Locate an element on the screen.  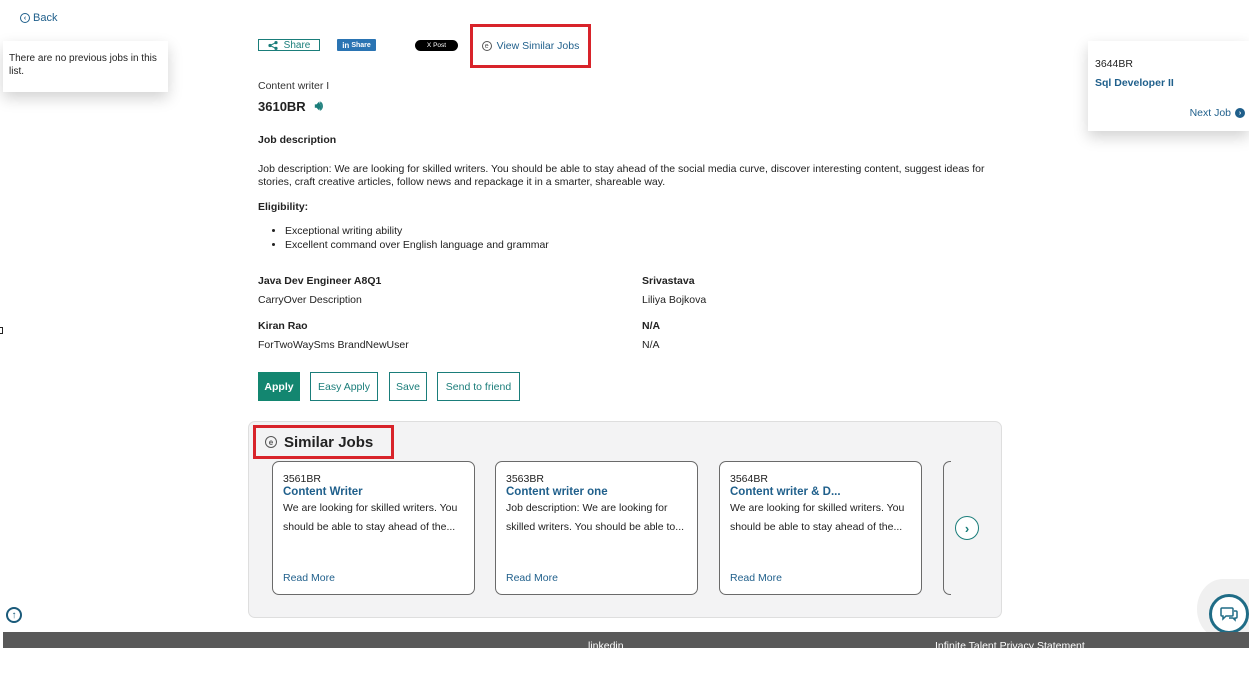
job-subtitle: Content writer I is located at coordinates (294, 86).